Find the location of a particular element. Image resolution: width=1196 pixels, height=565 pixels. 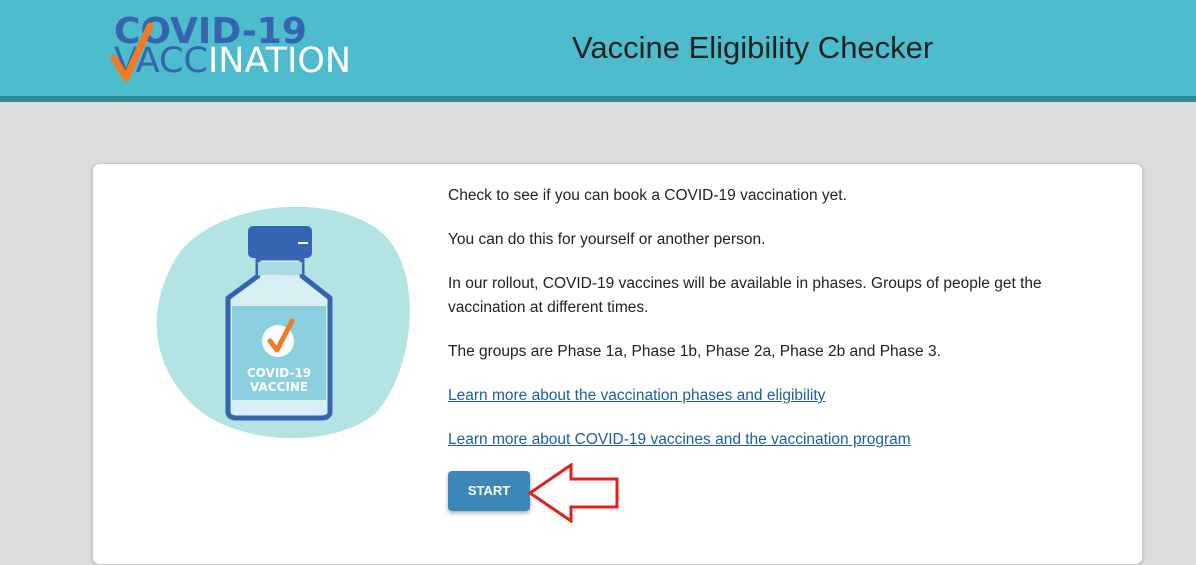

vaccine-bottle-illustration: COVID-19 VACCINE is located at coordinates (283, 322).